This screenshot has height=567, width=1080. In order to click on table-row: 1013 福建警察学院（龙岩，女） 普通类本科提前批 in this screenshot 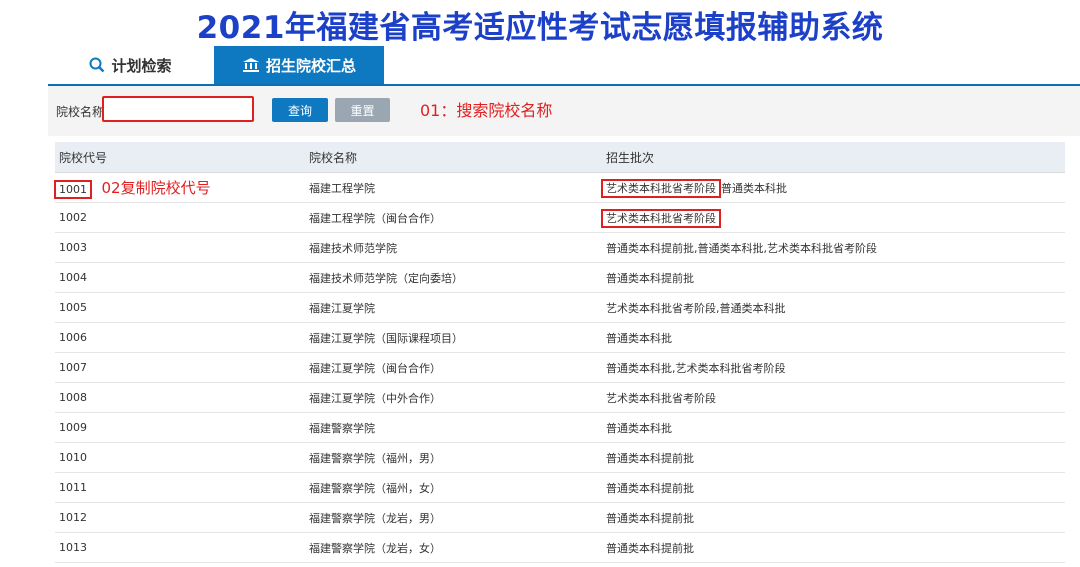, I will do `click(560, 547)`.